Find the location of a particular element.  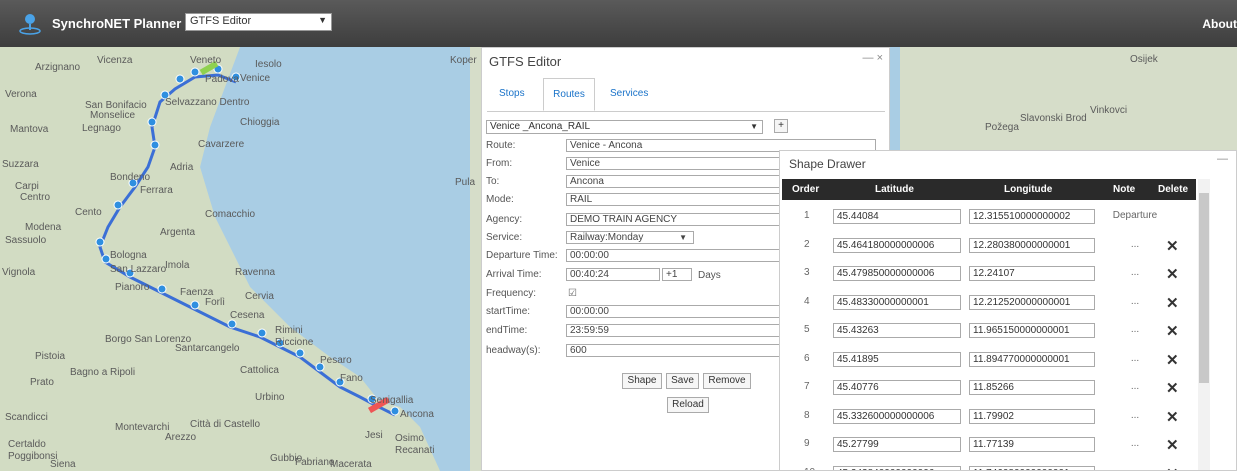

order-cell: 1 is located at coordinates (807, 215).